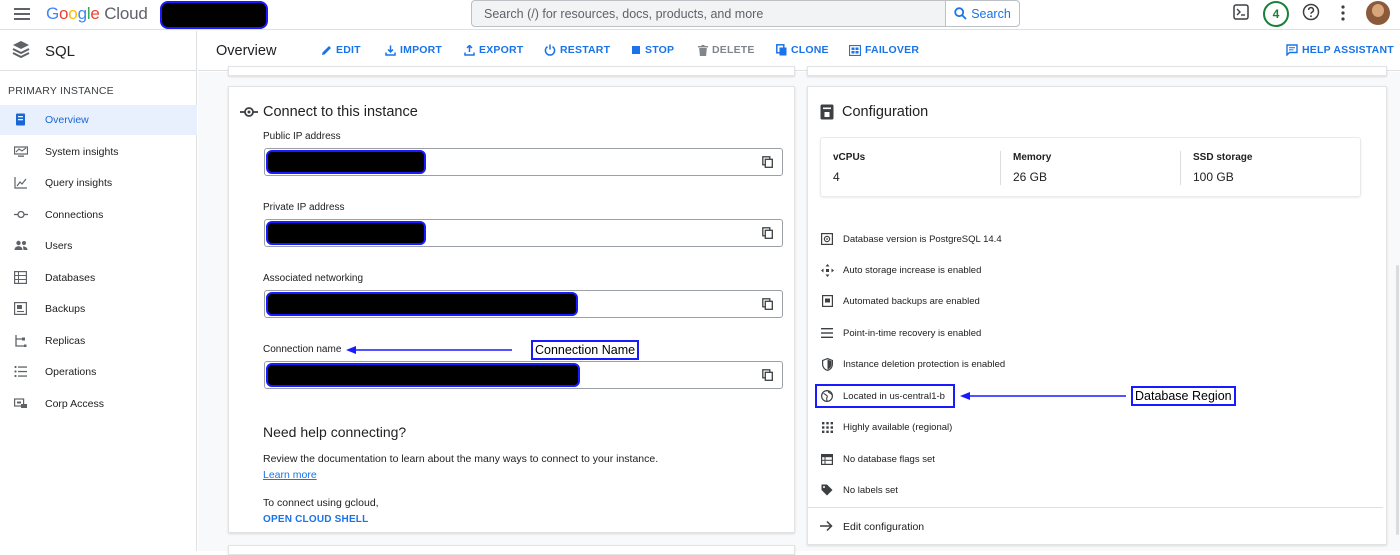 This screenshot has height=555, width=1400. I want to click on edit-configuration-button: Edit configuration, so click(1095, 526).